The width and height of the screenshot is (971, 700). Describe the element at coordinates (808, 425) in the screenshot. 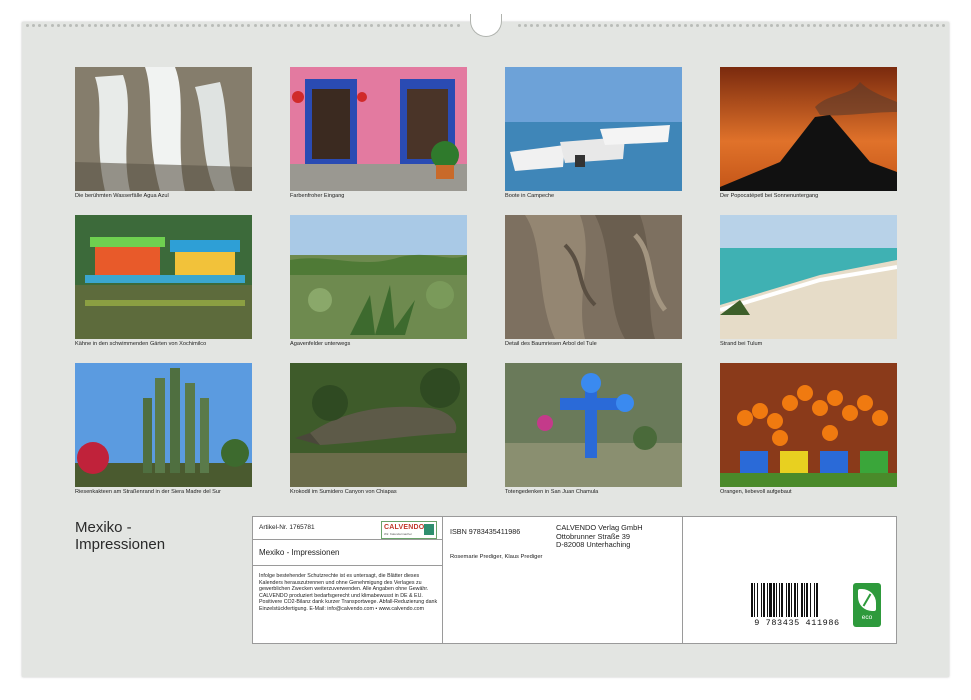

I see `photo-oranges` at that location.